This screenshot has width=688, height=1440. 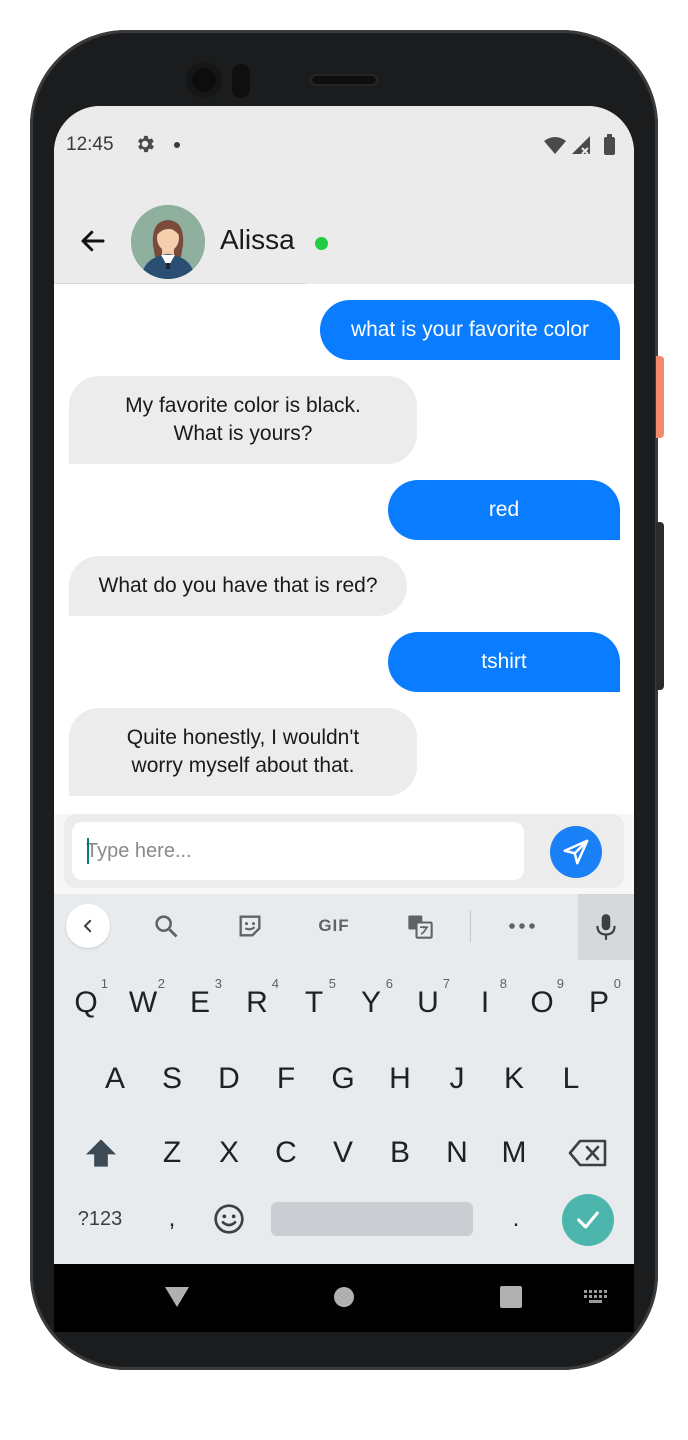 I want to click on gif-button: GIF, so click(x=334, y=926).